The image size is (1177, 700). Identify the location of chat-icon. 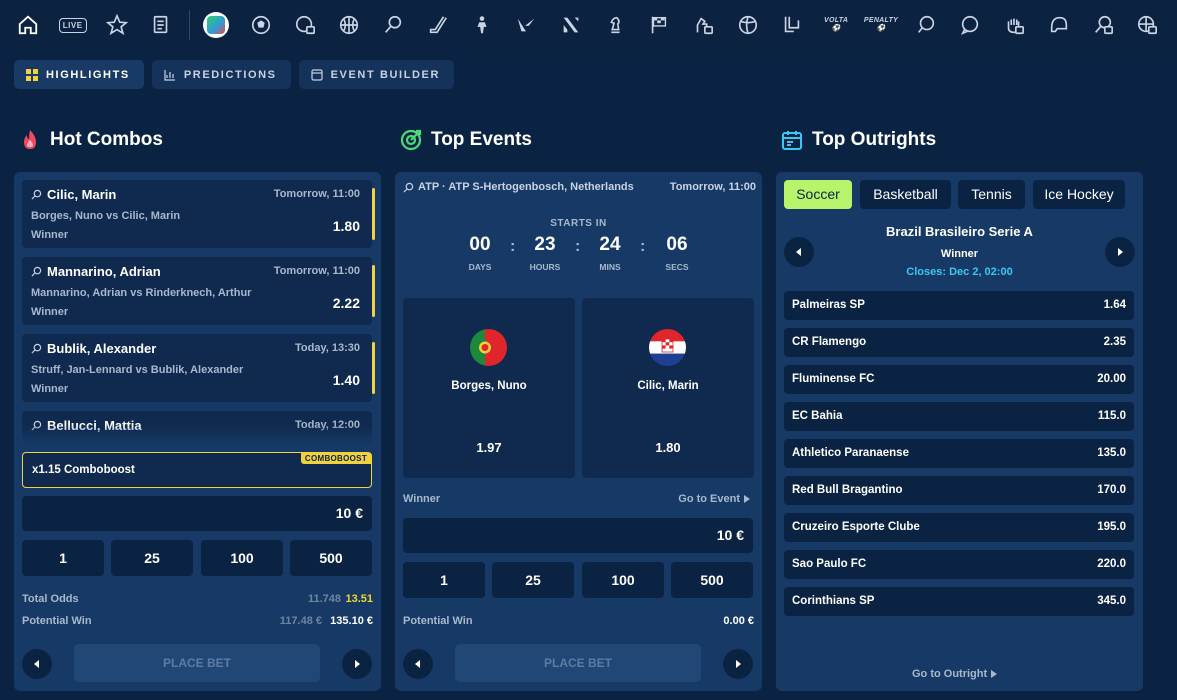
(970, 25).